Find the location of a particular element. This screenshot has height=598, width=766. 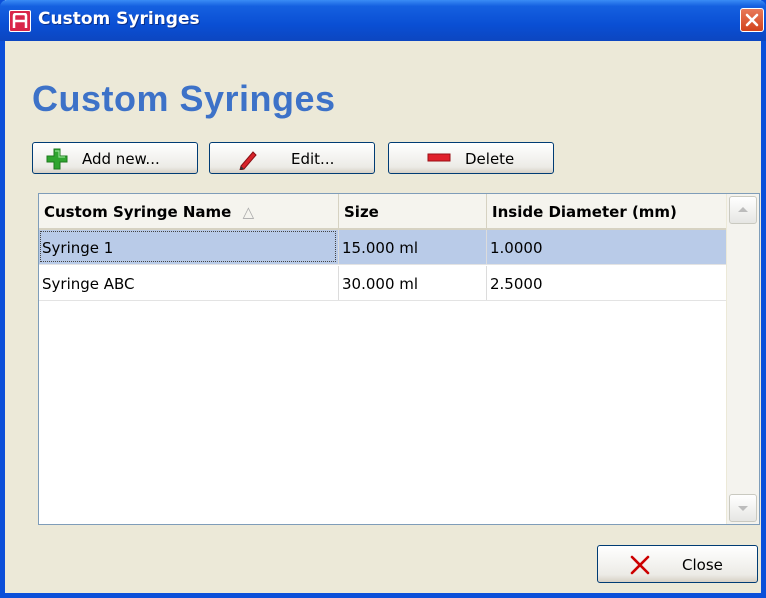

cell-name: Syringe ABC is located at coordinates (189, 283).